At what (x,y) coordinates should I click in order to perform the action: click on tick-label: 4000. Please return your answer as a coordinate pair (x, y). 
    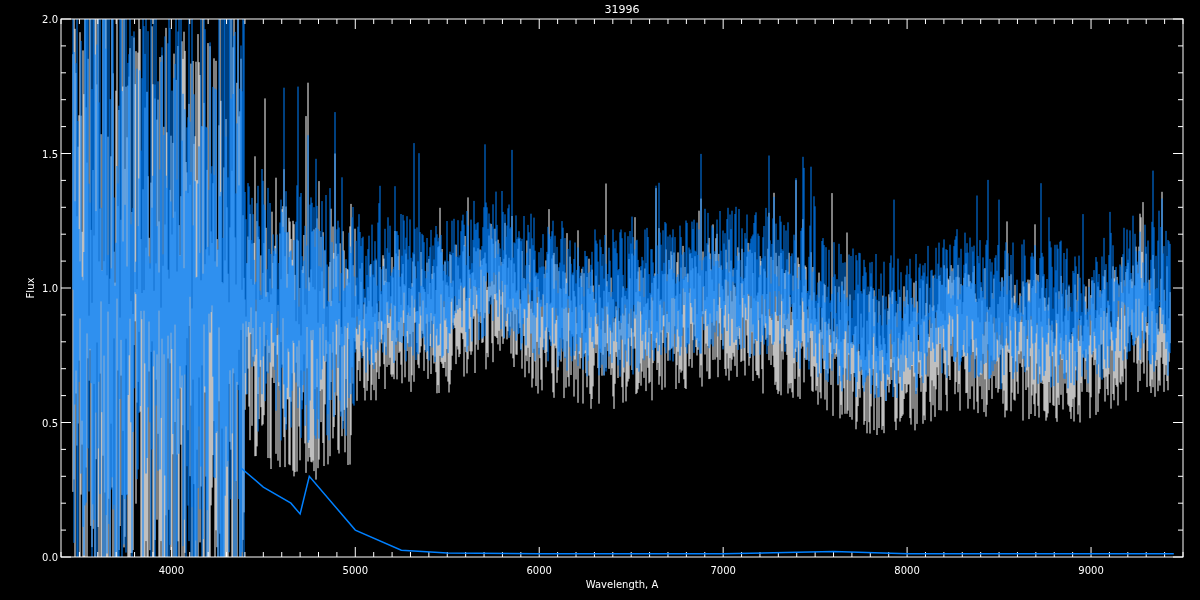
    Looking at the image, I should click on (171, 570).